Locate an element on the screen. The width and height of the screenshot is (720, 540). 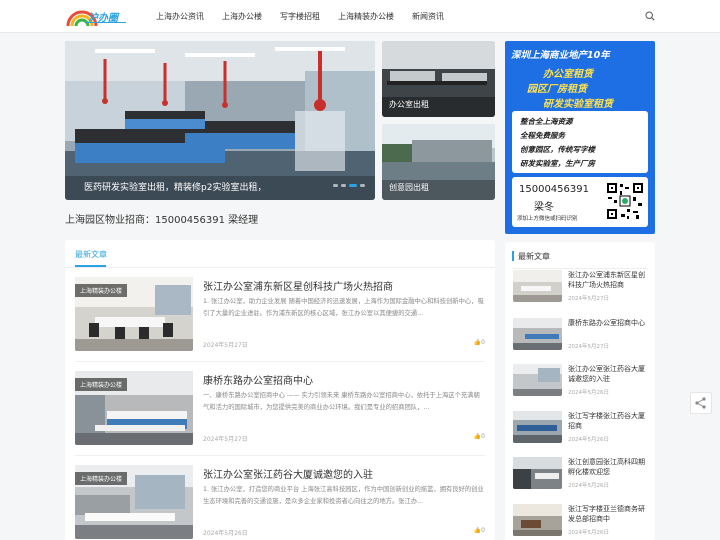
ad-headline: 深圳上海商业地产10年 is located at coordinates (560, 55).